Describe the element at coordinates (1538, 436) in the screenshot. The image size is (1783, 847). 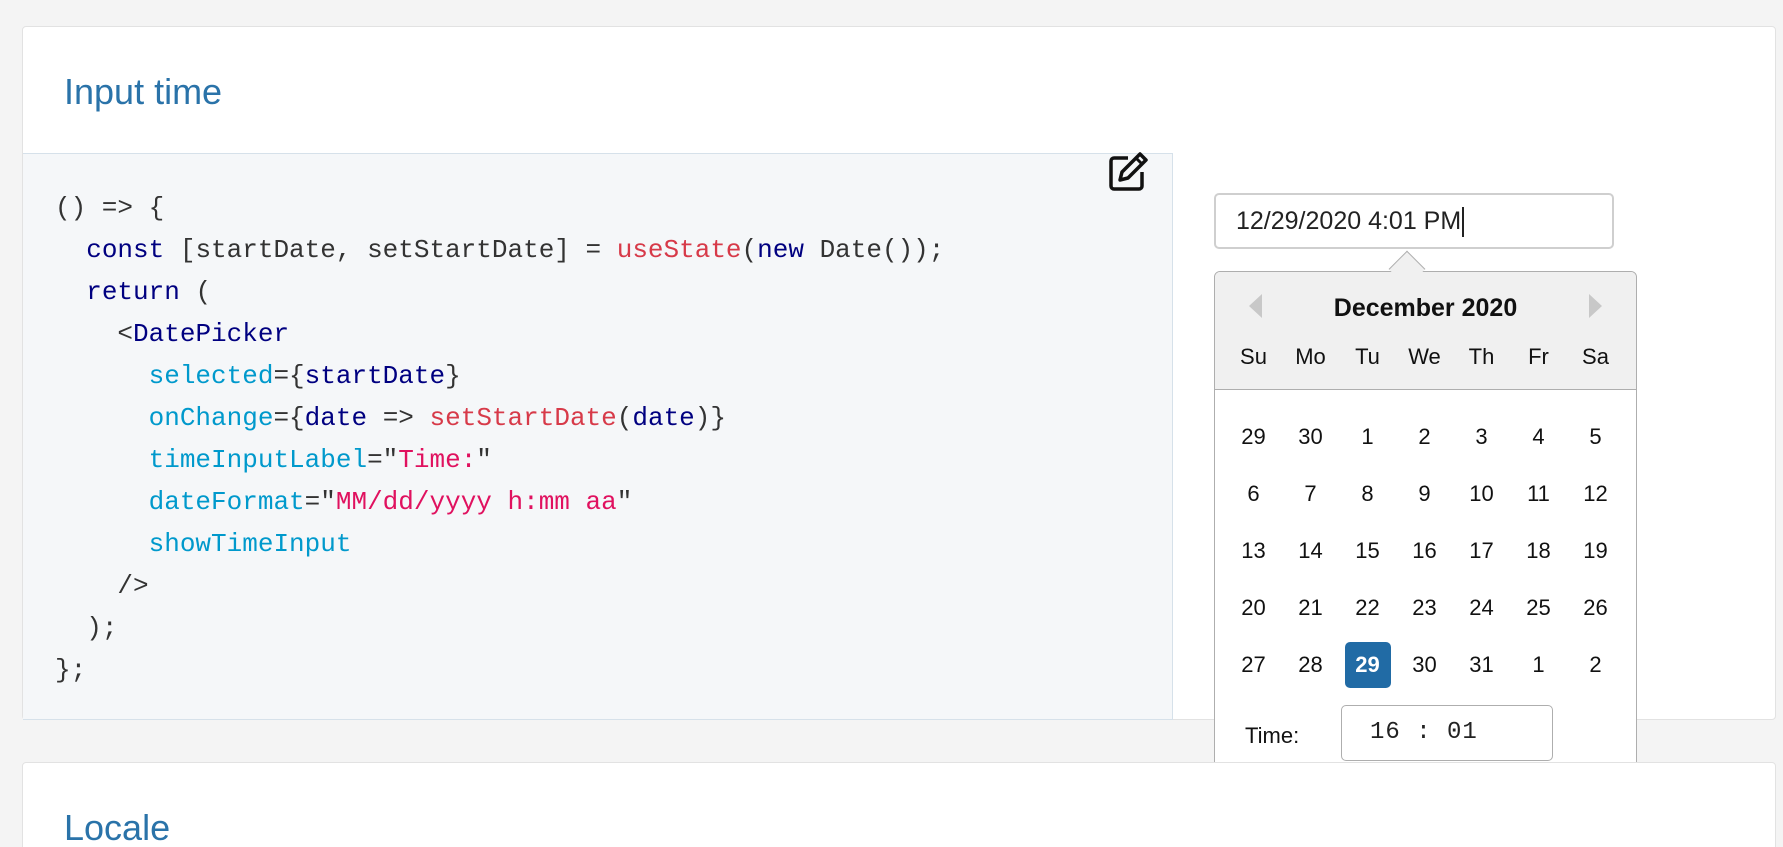
I see `calendar-day: 4` at that location.